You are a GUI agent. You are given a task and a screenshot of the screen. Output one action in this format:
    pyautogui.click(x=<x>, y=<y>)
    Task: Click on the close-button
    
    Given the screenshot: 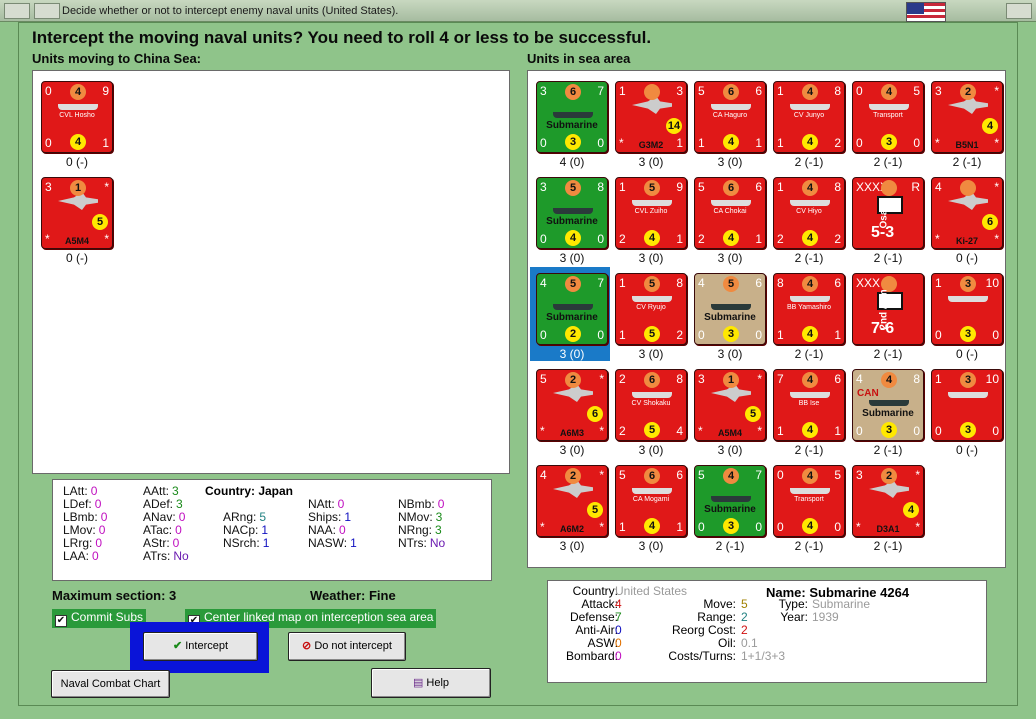 What is the action you would take?
    pyautogui.click(x=1019, y=11)
    